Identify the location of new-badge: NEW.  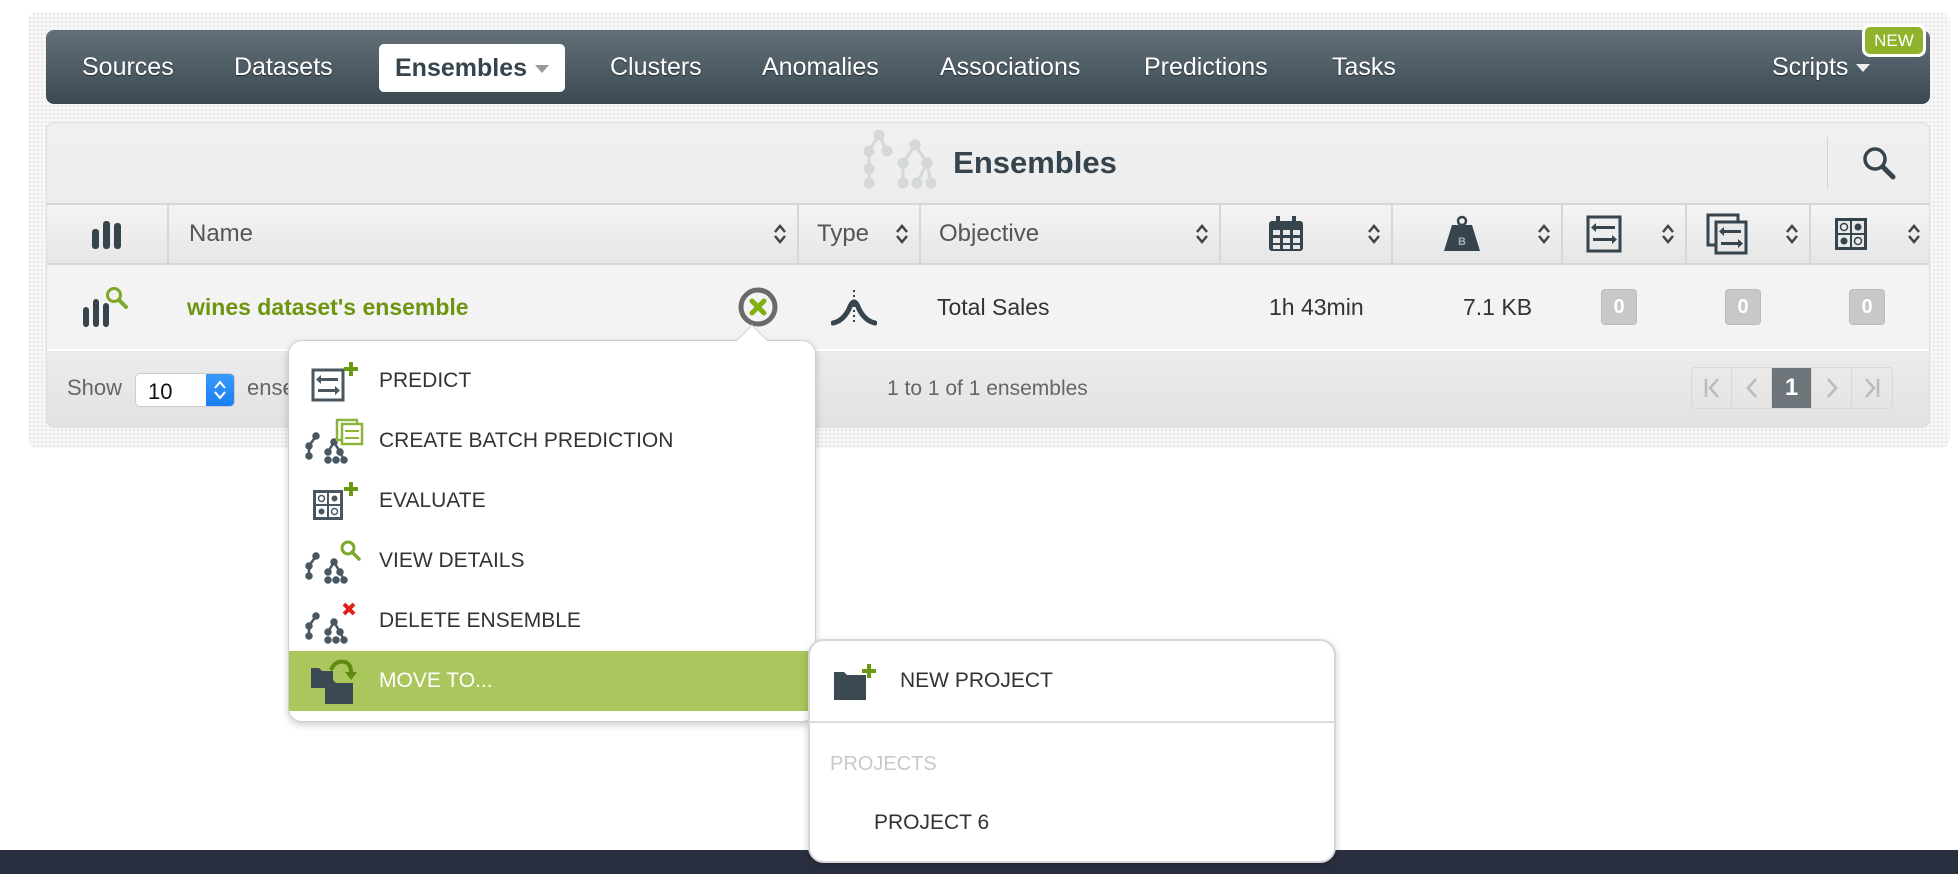
(1894, 40).